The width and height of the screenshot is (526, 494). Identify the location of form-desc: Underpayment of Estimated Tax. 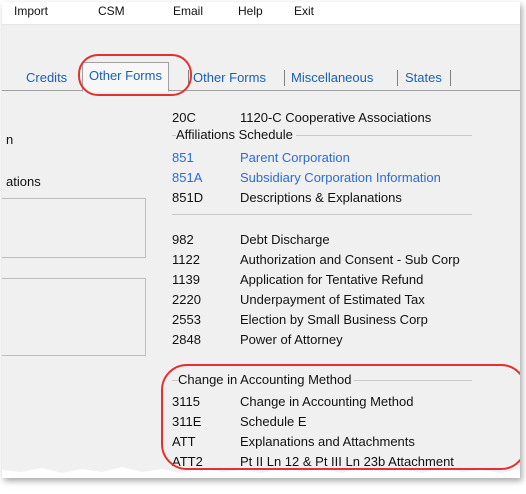
(332, 299).